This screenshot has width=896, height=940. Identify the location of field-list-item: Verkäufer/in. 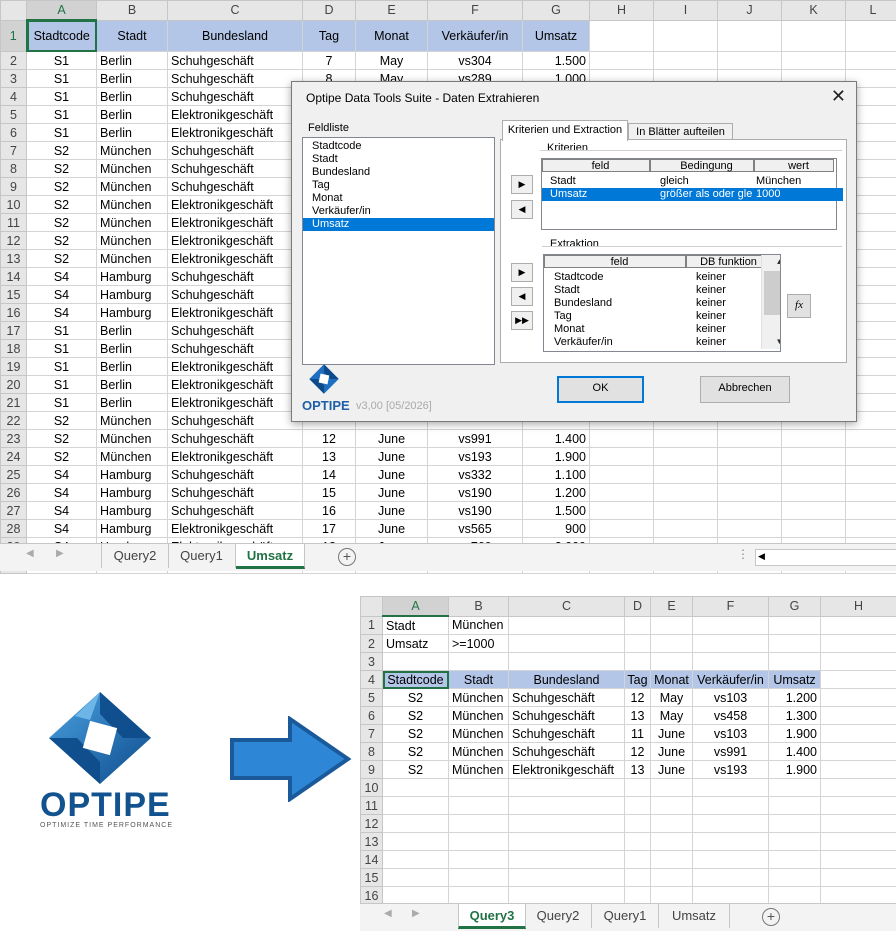
(398, 211).